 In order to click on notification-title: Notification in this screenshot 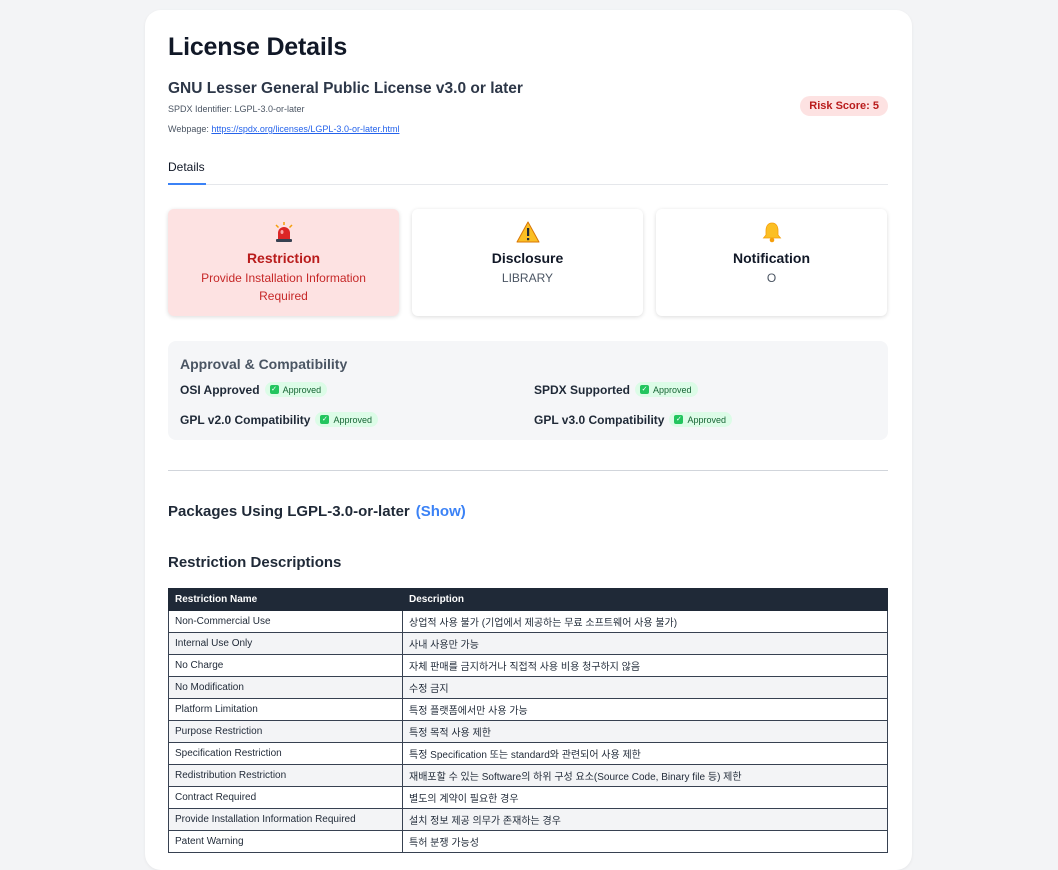, I will do `click(771, 258)`.